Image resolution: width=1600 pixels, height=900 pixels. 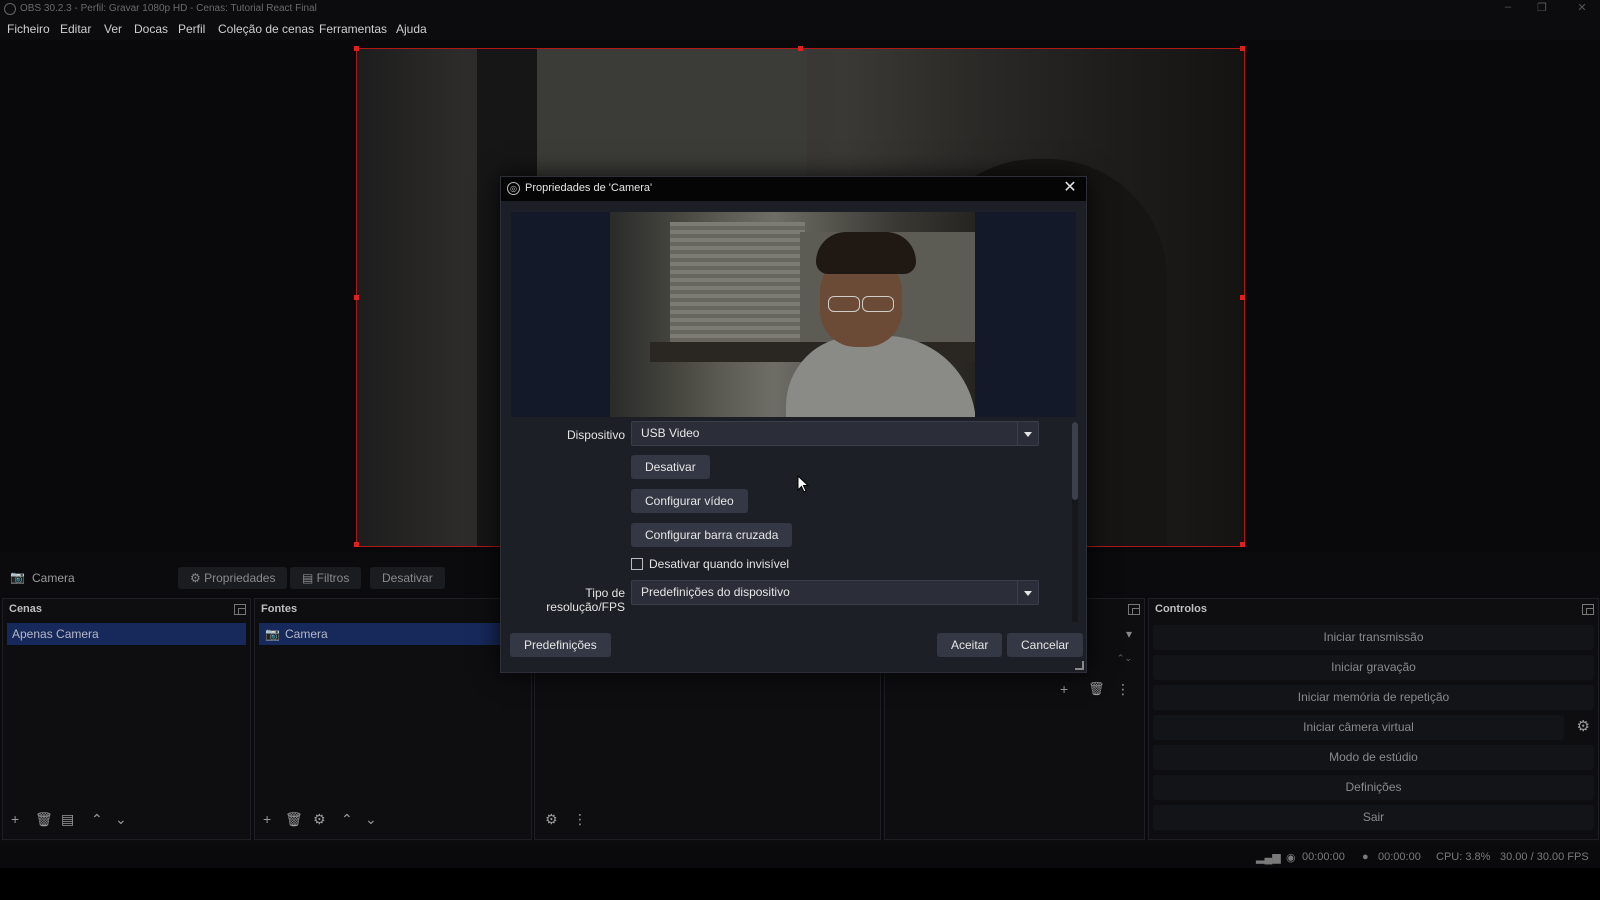 What do you see at coordinates (1373, 610) in the screenshot?
I see `controls-dock-header: Controlos` at bounding box center [1373, 610].